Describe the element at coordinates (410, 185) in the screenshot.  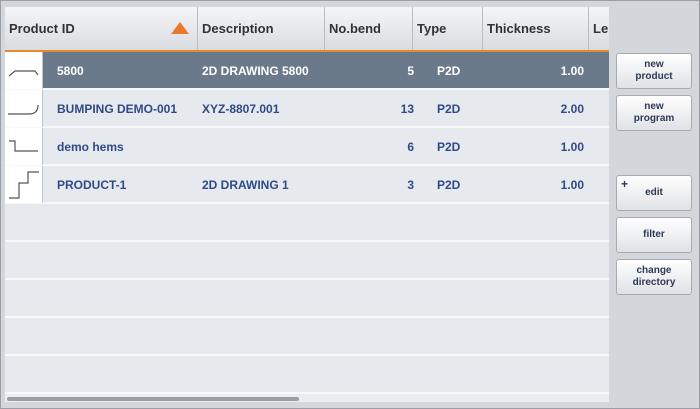
I see `cell-no-bend: 3` at that location.